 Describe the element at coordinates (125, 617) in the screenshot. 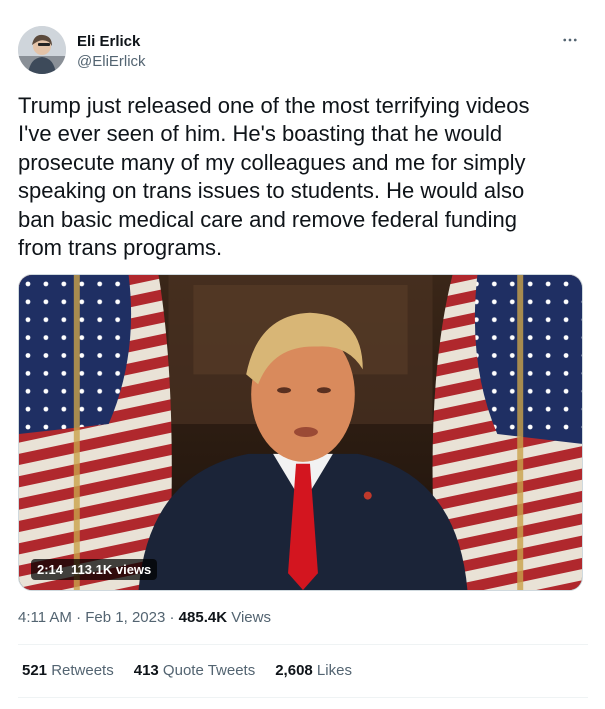

I see `tweet-date: Feb 1, 2023` at that location.